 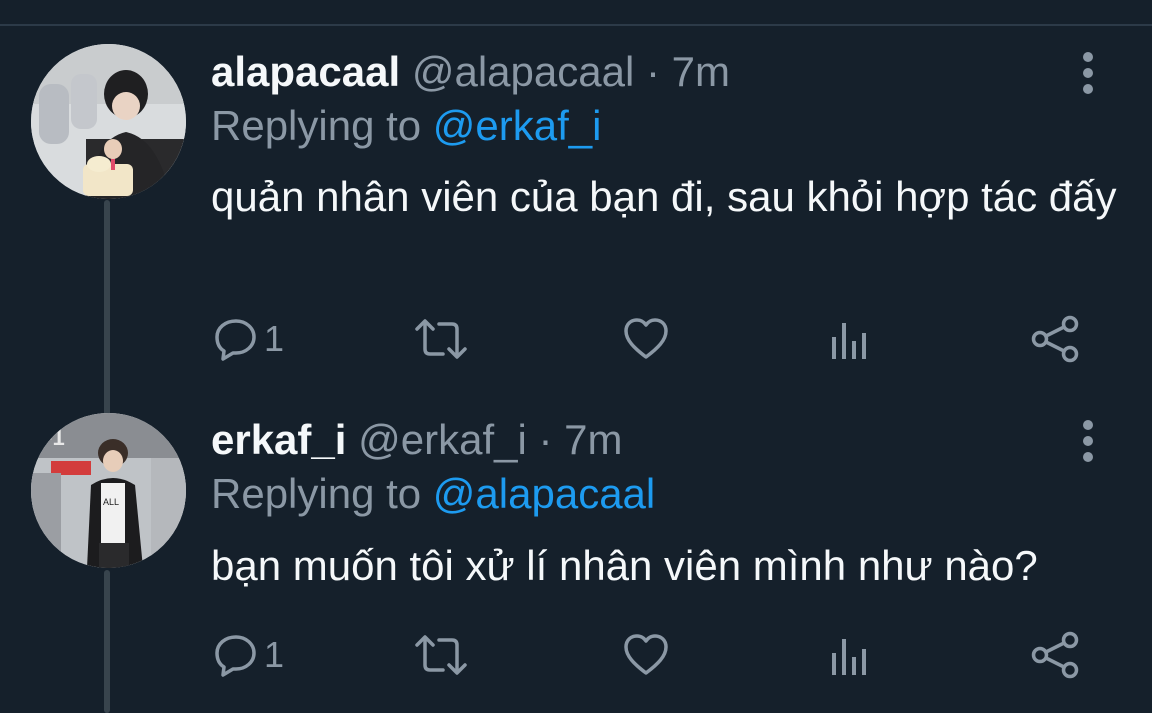 I want to click on avatar-photo: F1 ALL, so click(x=108, y=490).